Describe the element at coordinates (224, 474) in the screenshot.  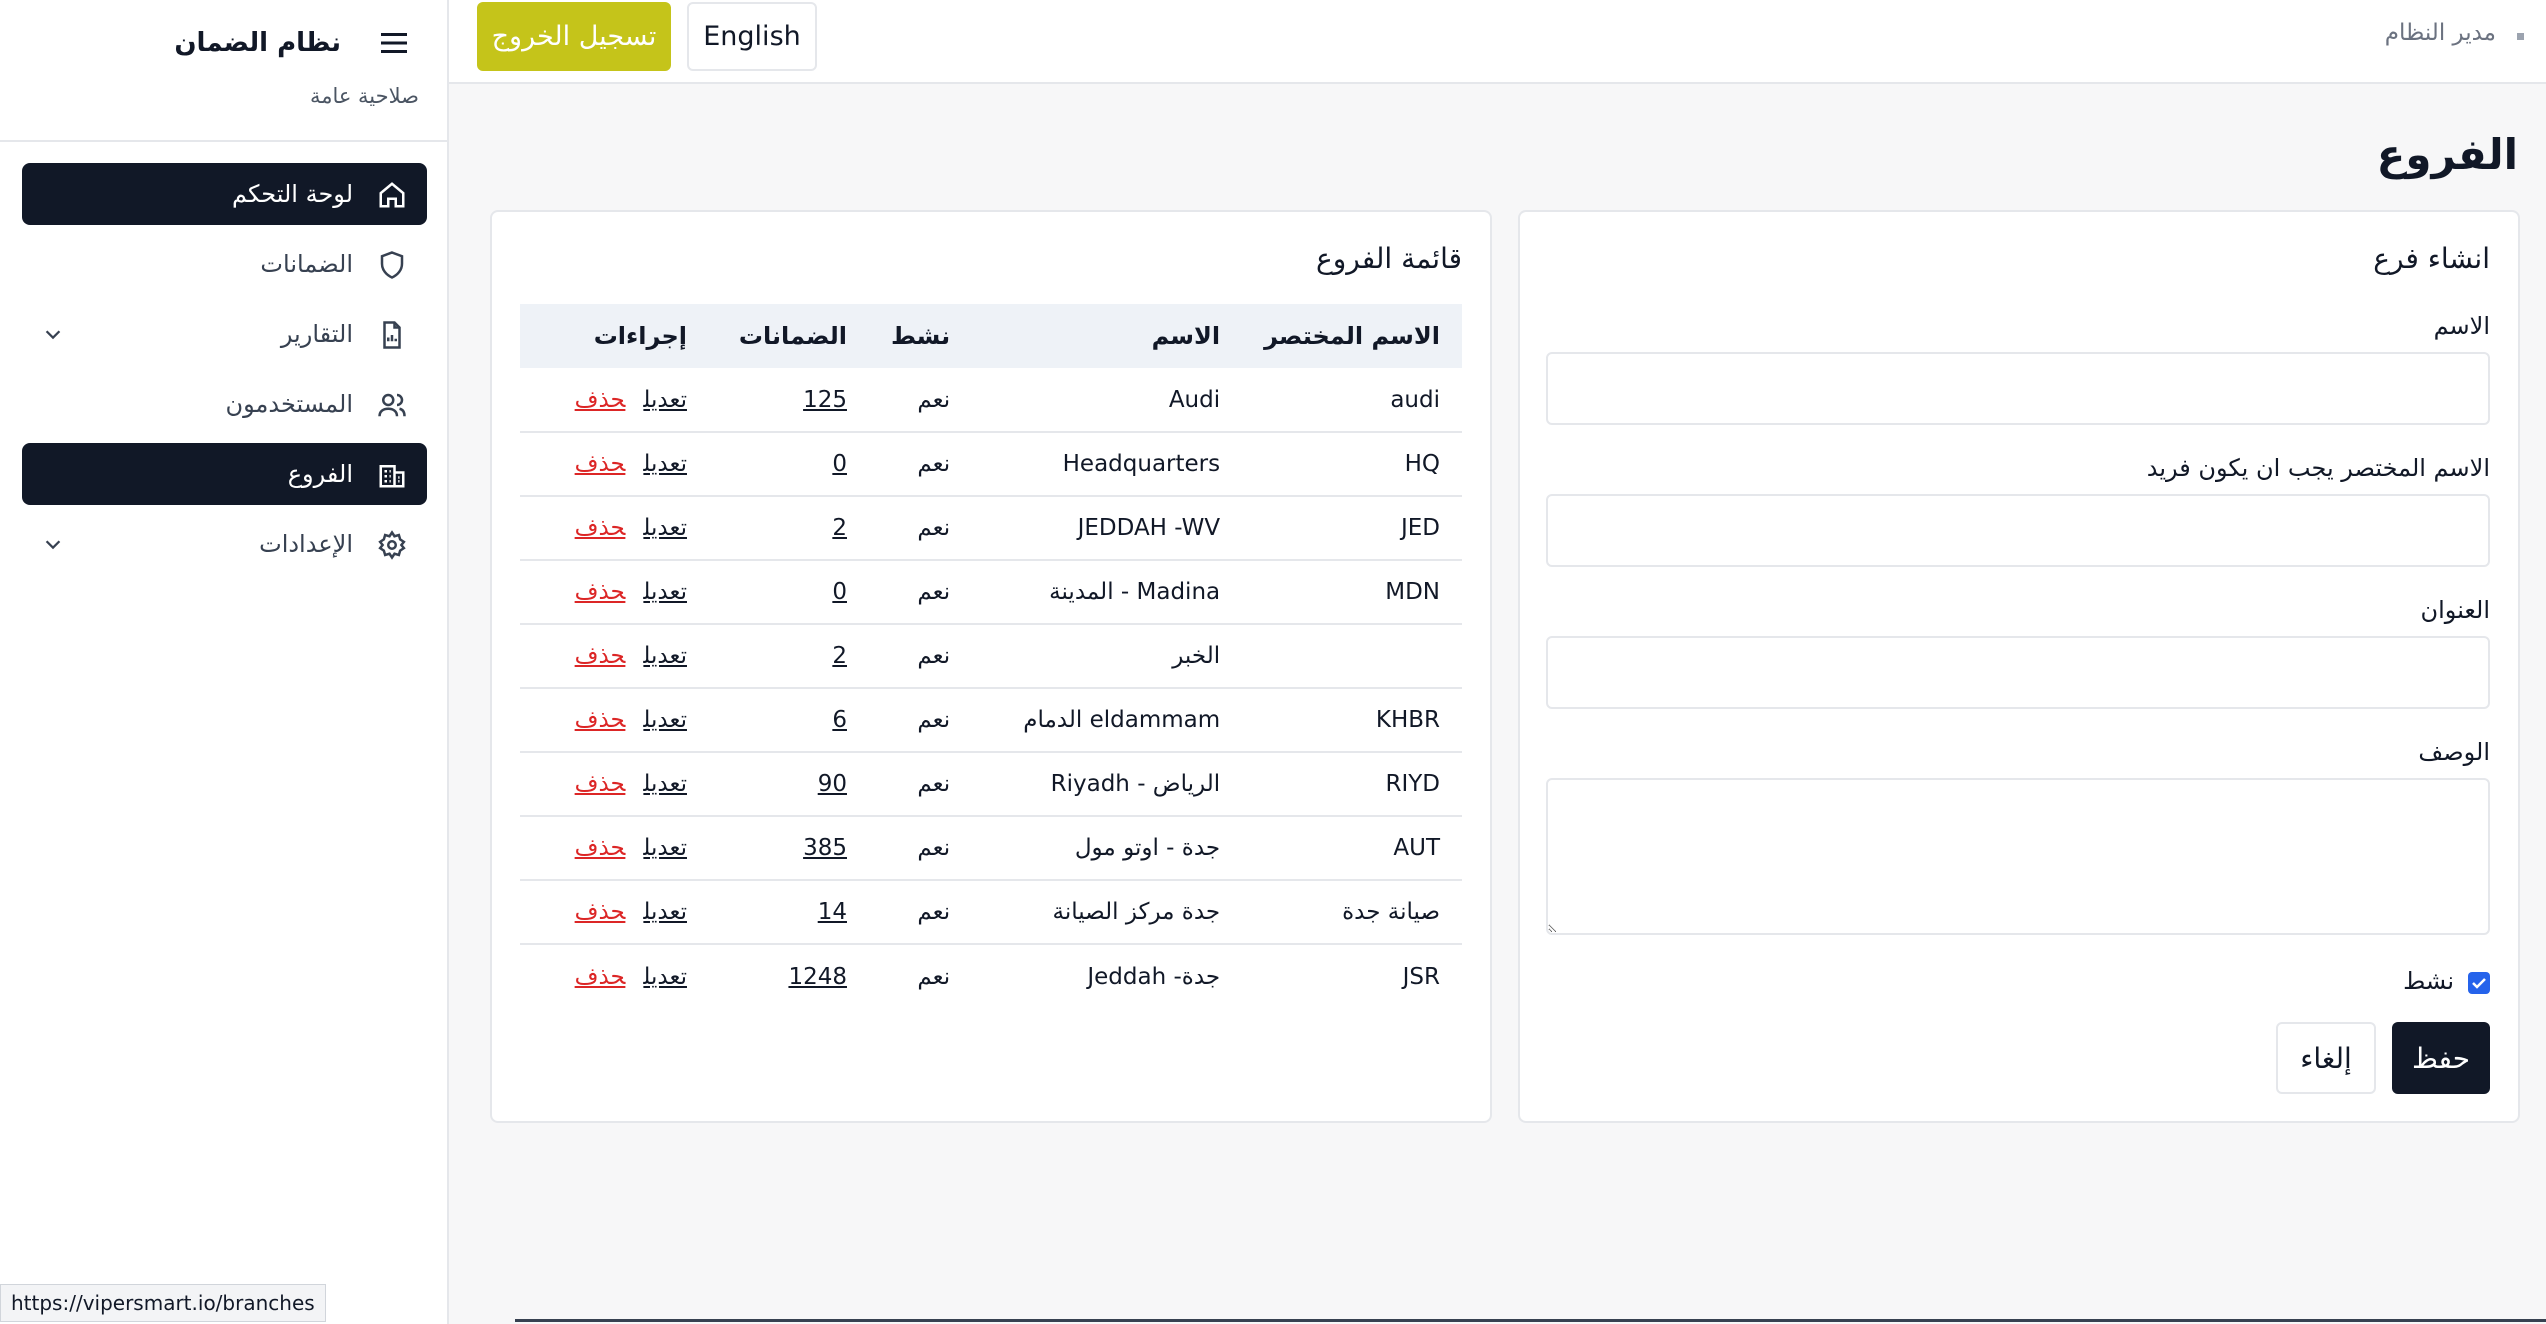
I see `sidebar-item-branches: الفروع` at that location.